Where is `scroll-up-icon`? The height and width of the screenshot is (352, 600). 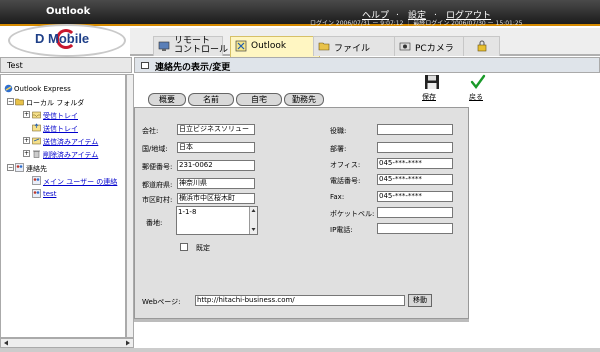 scroll-up-icon is located at coordinates (253, 210).